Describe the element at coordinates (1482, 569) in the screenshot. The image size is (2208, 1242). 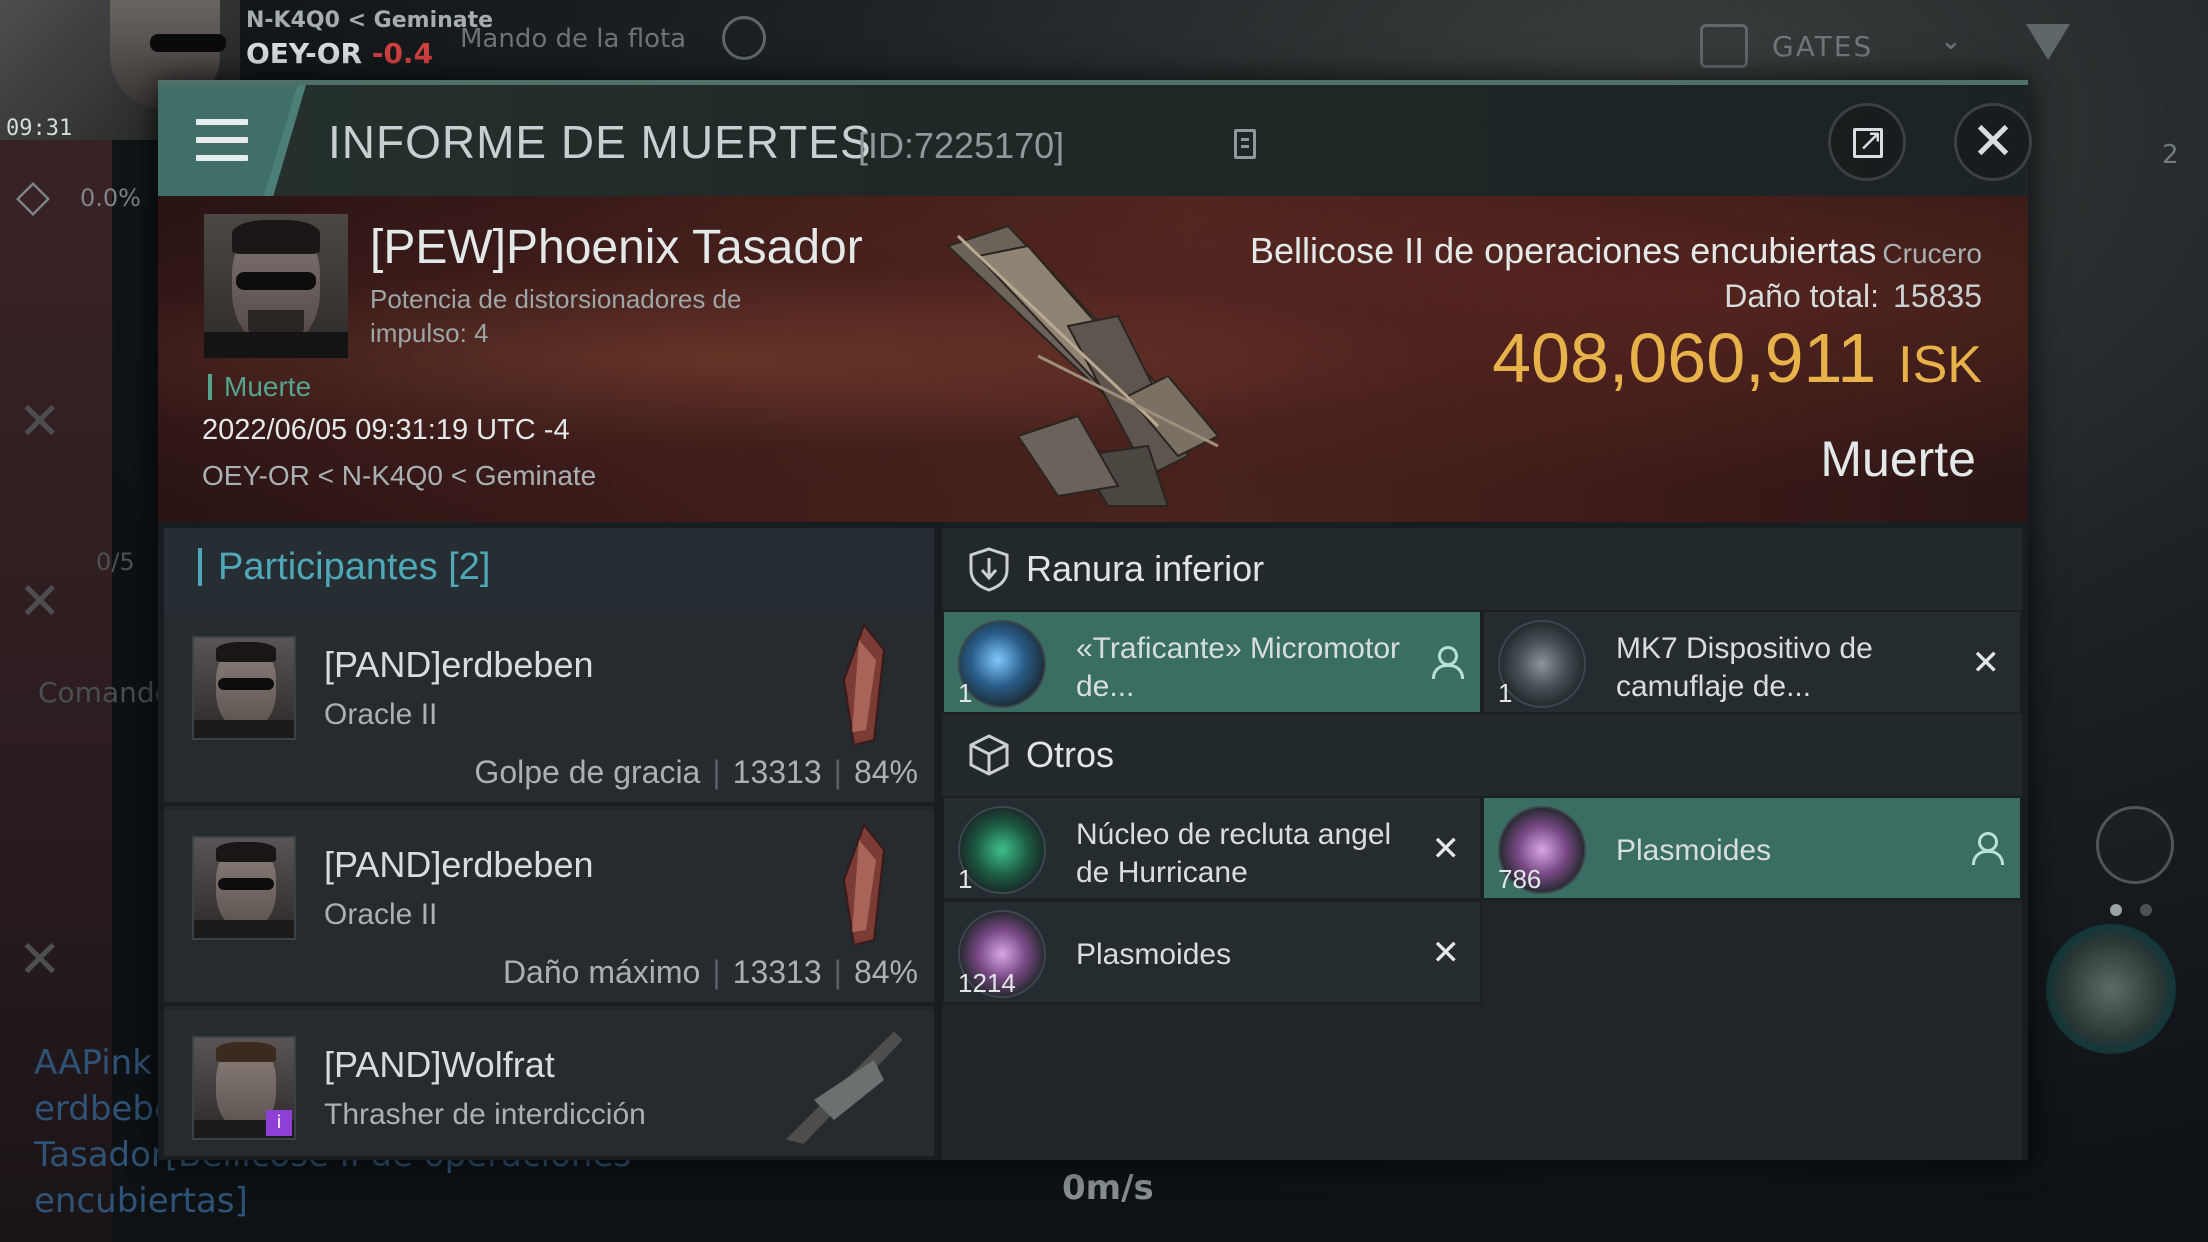
I see `low-slot-header: Ranura inferior` at that location.